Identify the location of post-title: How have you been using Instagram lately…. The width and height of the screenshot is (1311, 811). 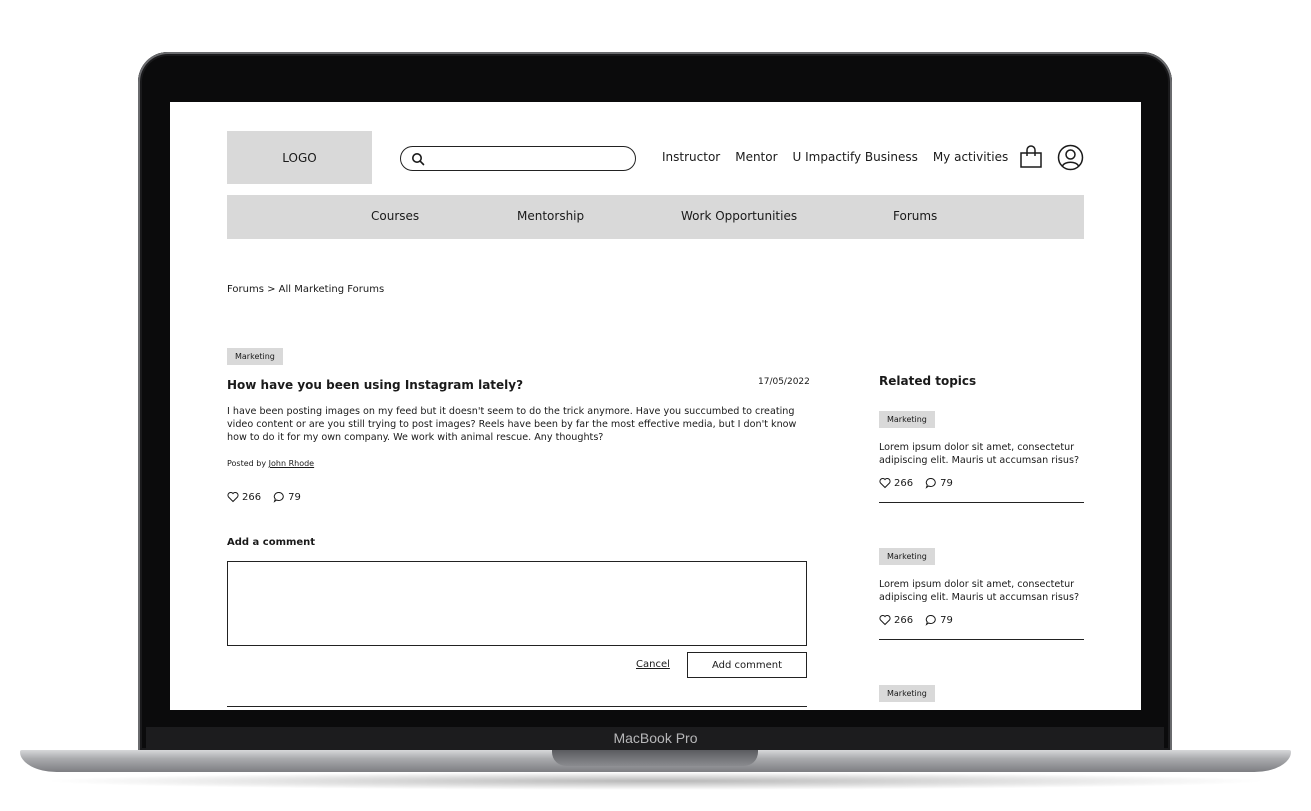
(375, 385).